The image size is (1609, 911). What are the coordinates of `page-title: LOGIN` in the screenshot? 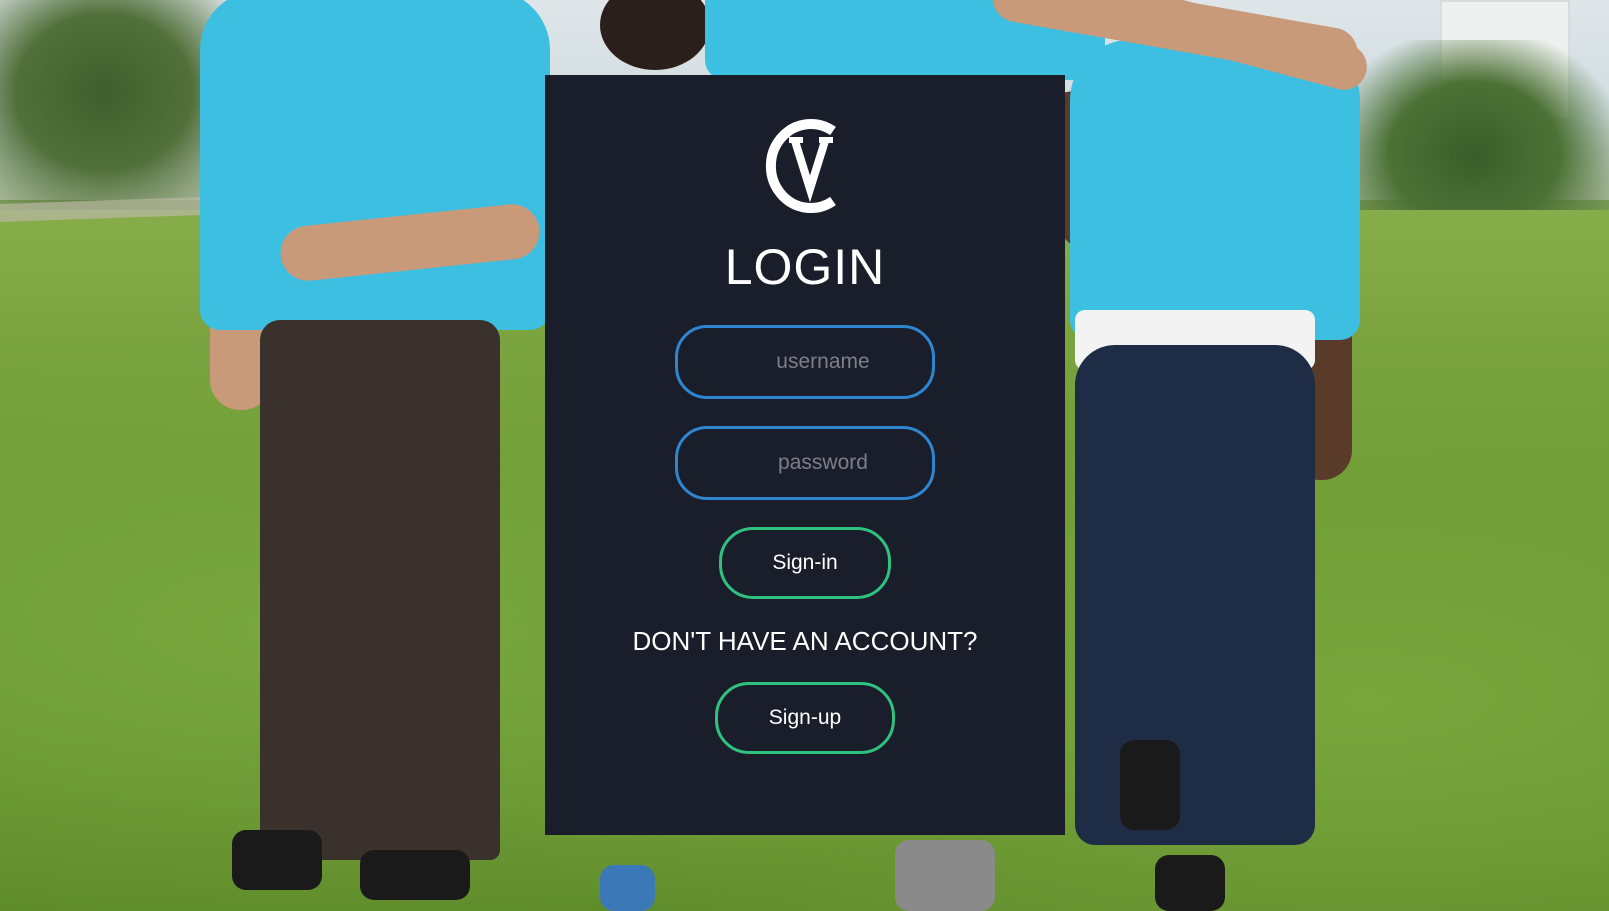 It's located at (805, 267).